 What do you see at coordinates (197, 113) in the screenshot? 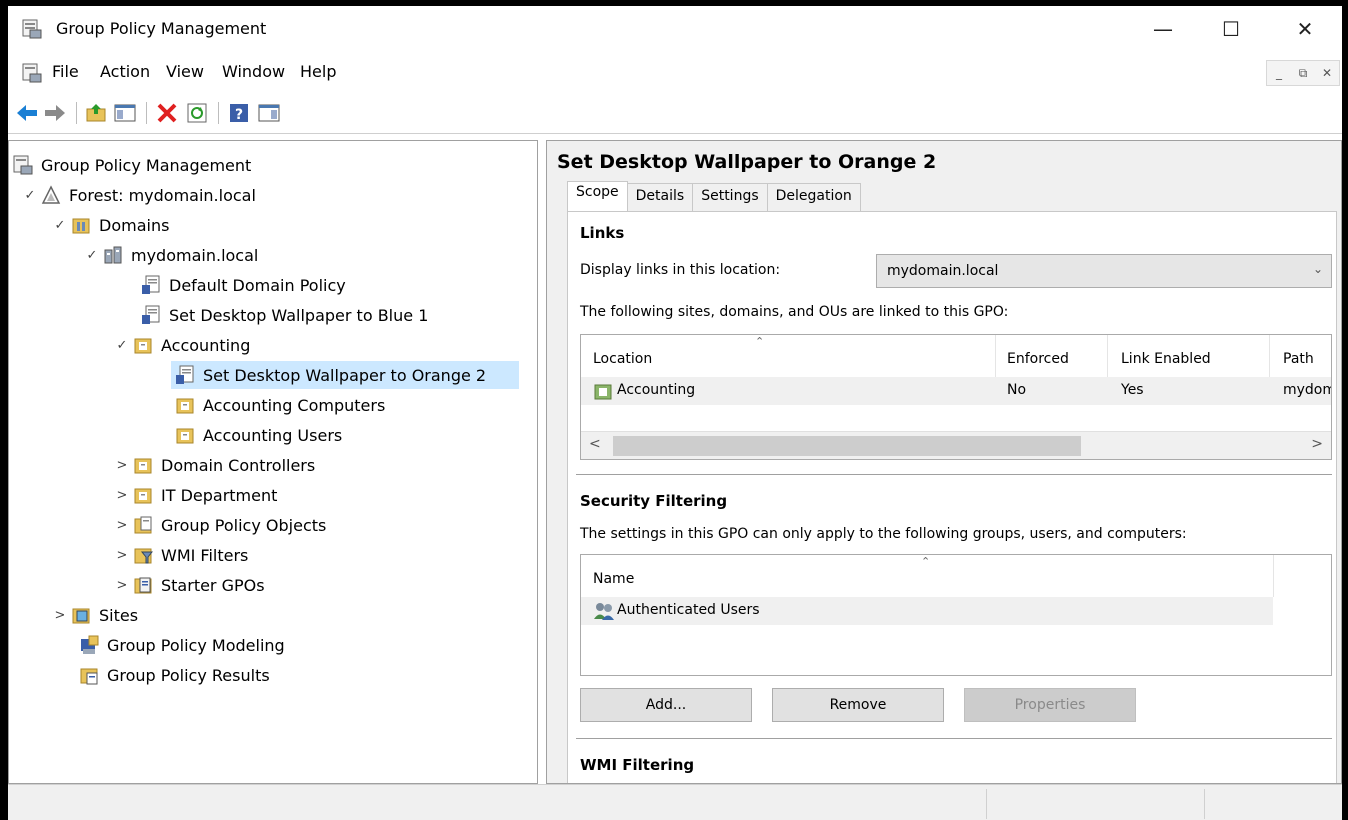
I see `refresh-icon` at bounding box center [197, 113].